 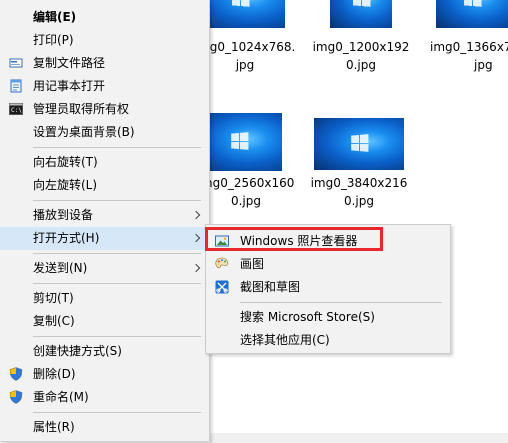 What do you see at coordinates (104, 397) in the screenshot?
I see `menu-item-rename: 重命名(M)` at bounding box center [104, 397].